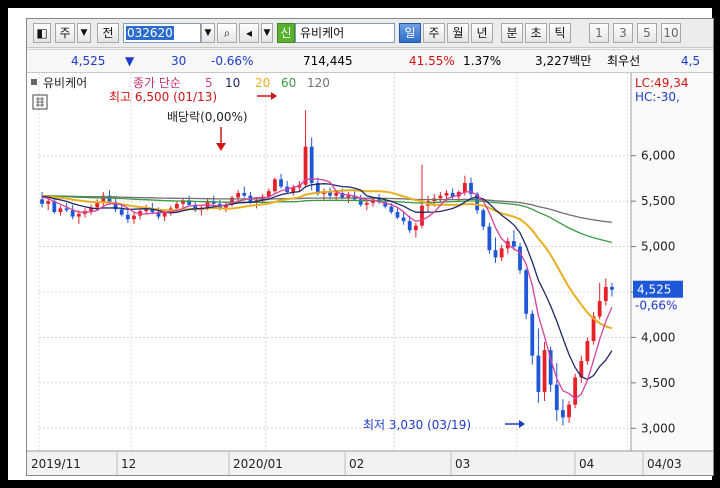 Image resolution: width=720 pixels, height=488 pixels. I want to click on interval-button-5: 5, so click(647, 33).